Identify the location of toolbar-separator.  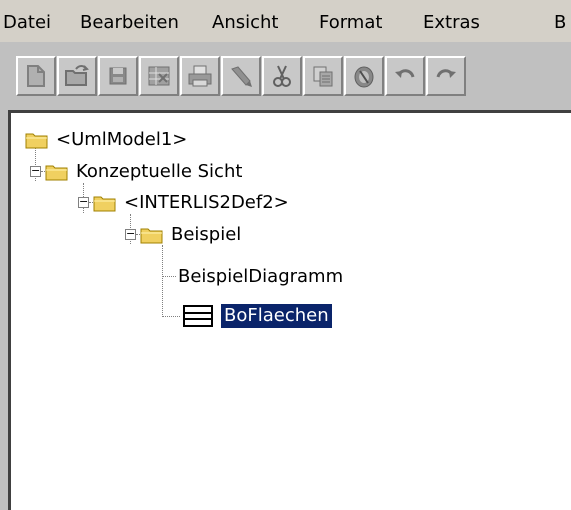
(285, 105).